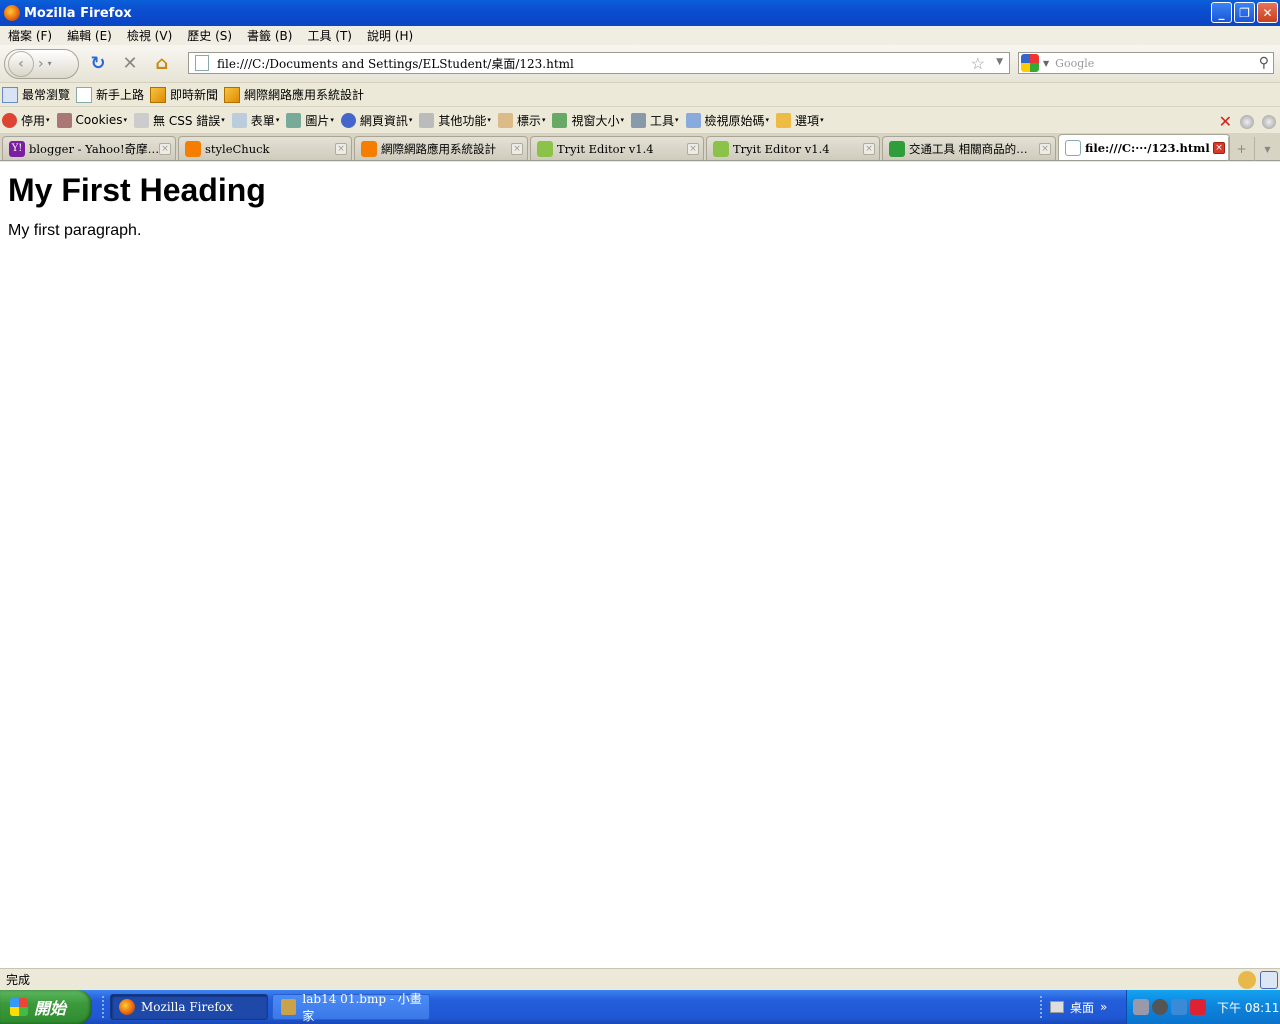  What do you see at coordinates (110, 94) in the screenshot?
I see `bookmark-getting-started: 新手上路` at bounding box center [110, 94].